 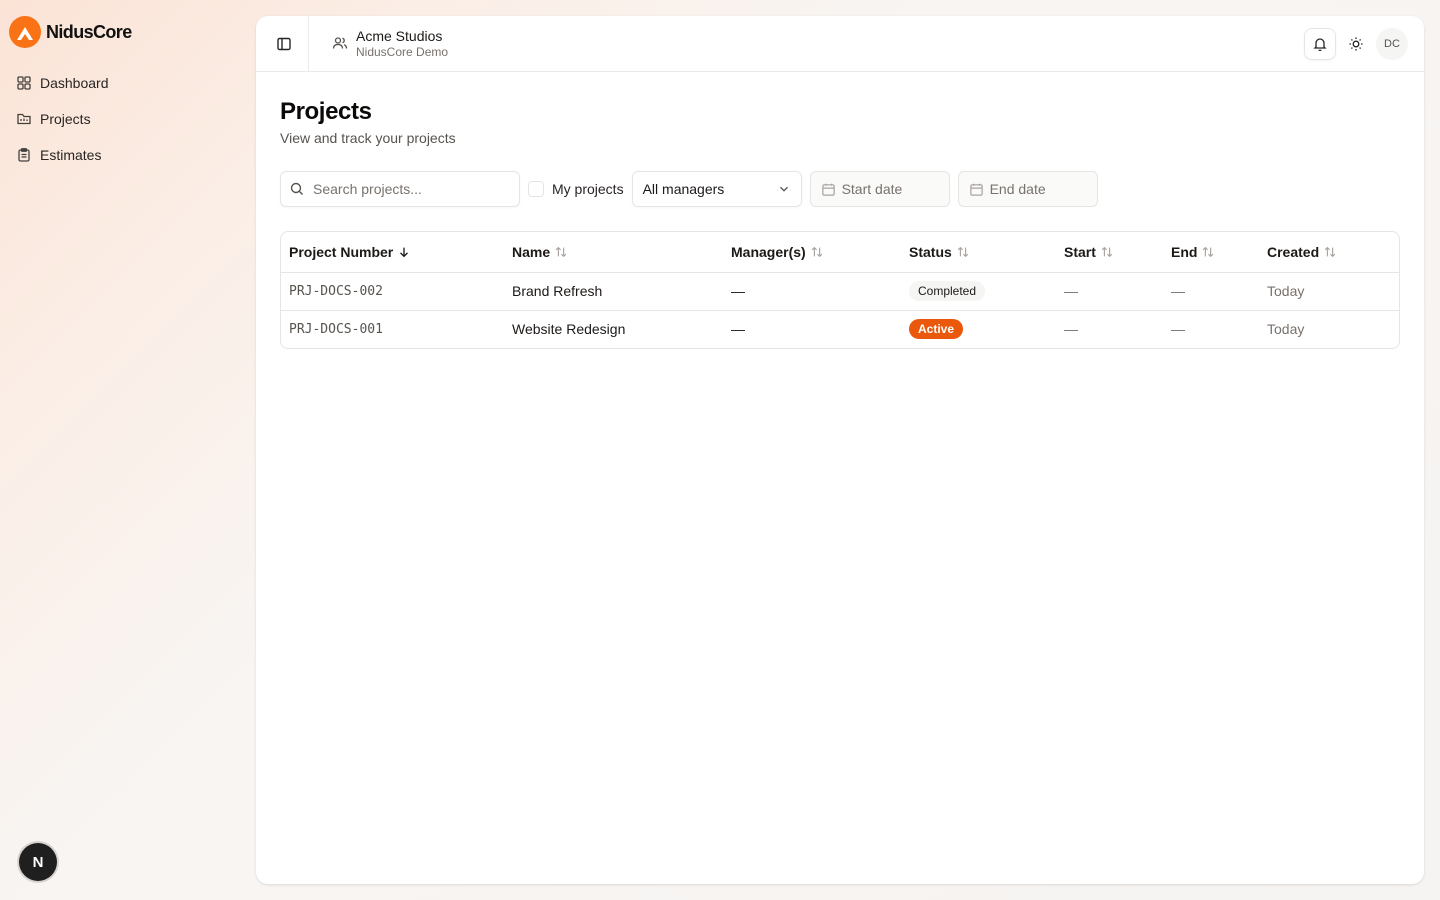 I want to click on status-cell: Active, so click(x=978, y=328).